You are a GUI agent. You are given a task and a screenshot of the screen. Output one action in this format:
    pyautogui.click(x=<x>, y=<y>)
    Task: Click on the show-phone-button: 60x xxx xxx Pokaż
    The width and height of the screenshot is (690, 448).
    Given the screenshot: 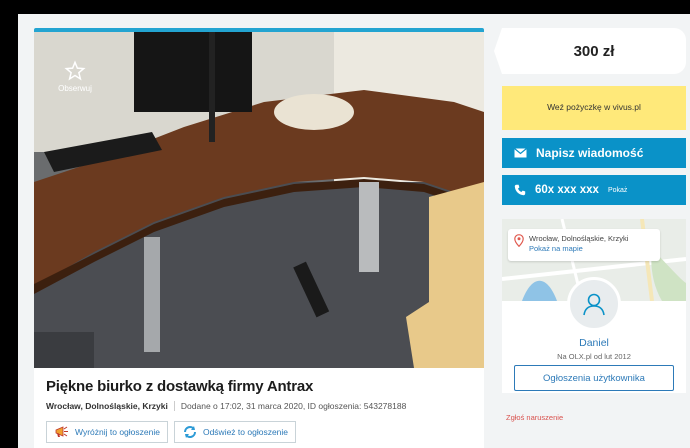 What is the action you would take?
    pyautogui.click(x=594, y=190)
    